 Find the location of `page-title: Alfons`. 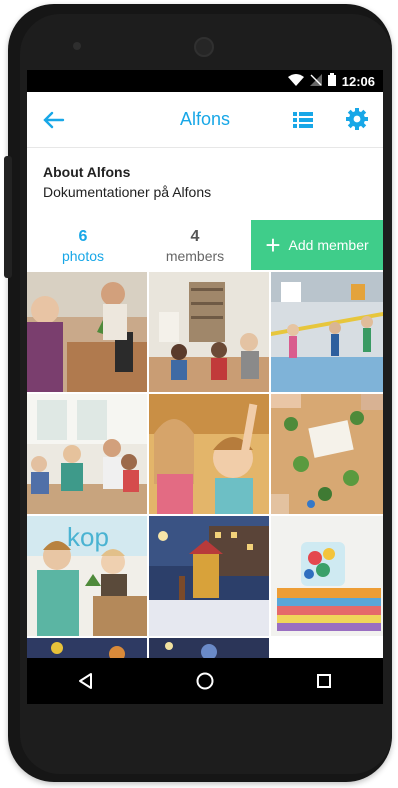

page-title: Alfons is located at coordinates (205, 119).